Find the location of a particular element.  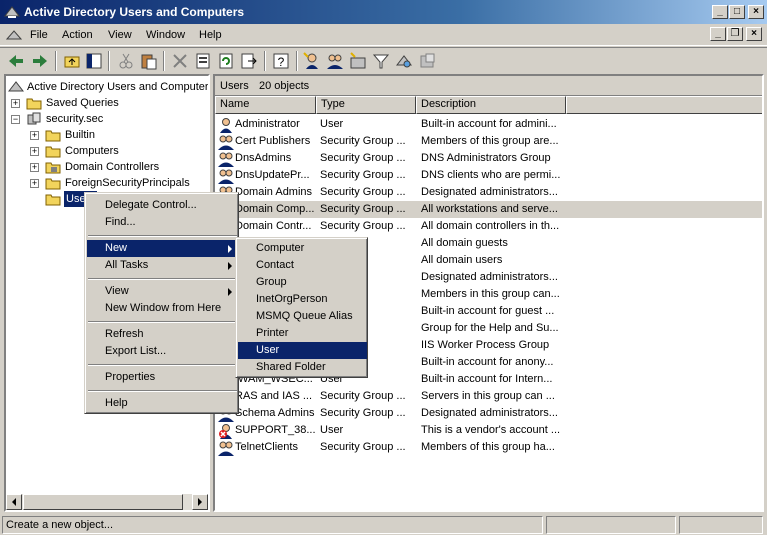

document-icon is located at coordinates (14, 35).